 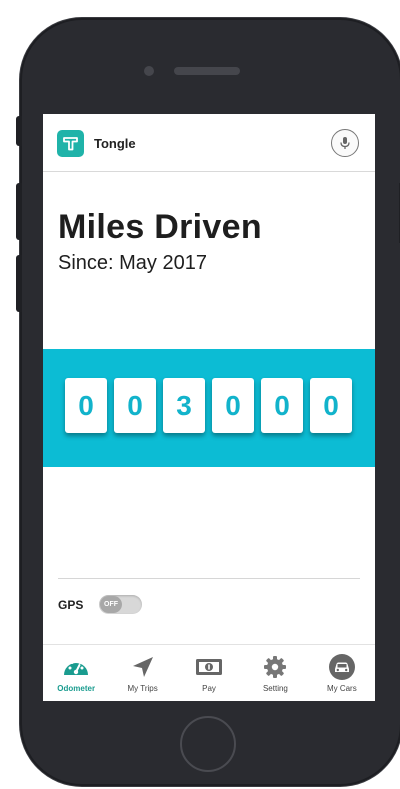 I want to click on nav-item-odometer: Odometer, so click(x=76, y=673).